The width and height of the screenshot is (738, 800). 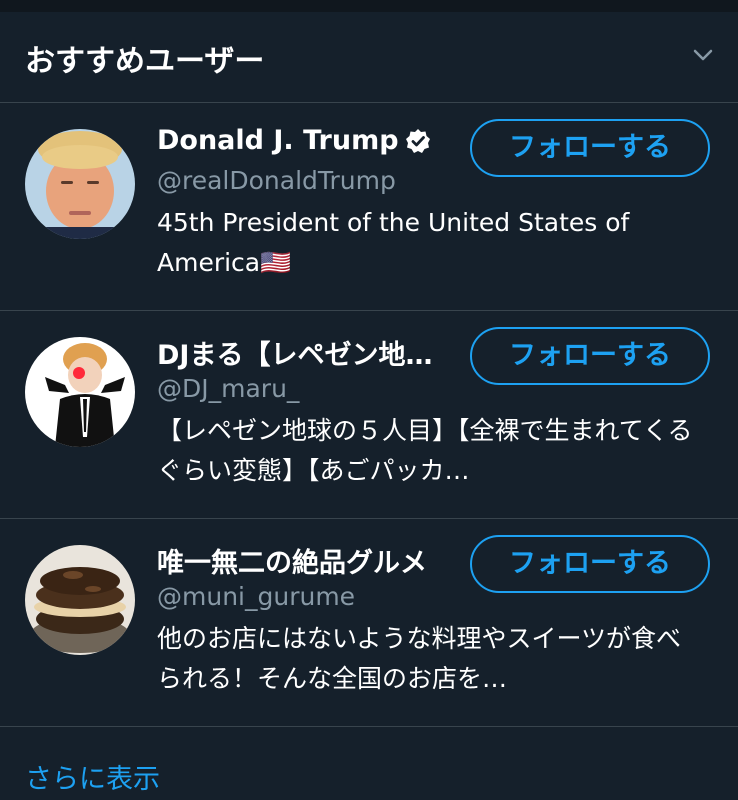 What do you see at coordinates (145, 61) in the screenshot?
I see `card-title: おすすめユーザー` at bounding box center [145, 61].